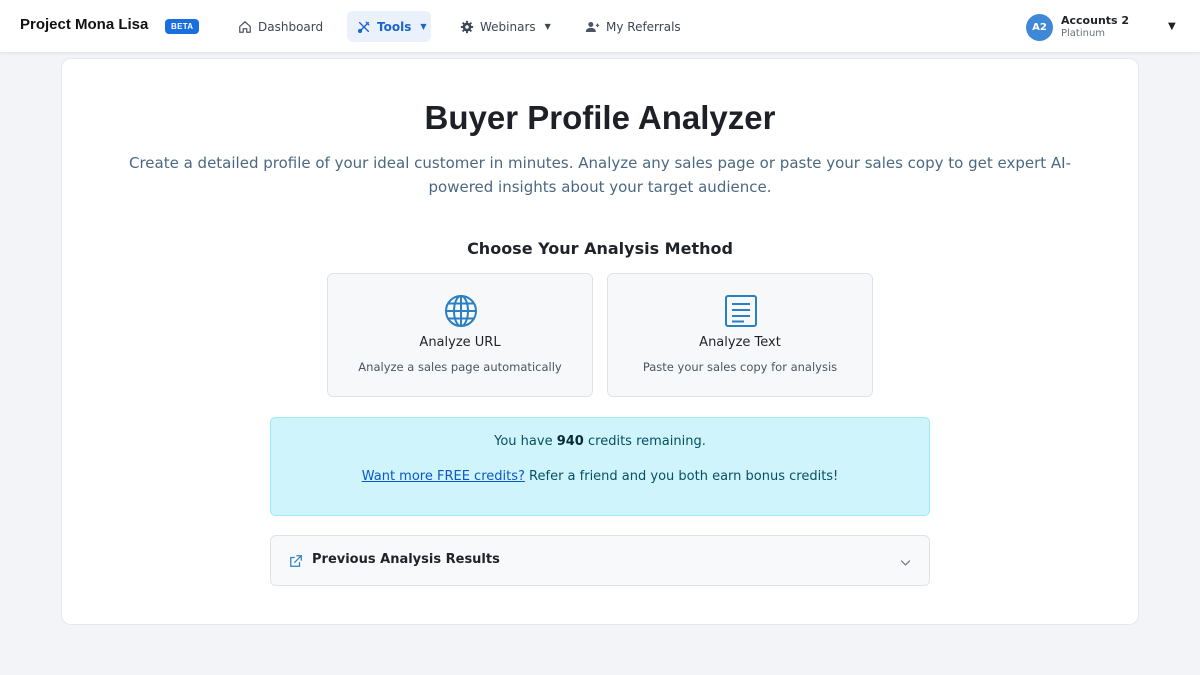 This screenshot has height=675, width=1200. I want to click on previous-results-label: Previous Analysis Results, so click(406, 559).